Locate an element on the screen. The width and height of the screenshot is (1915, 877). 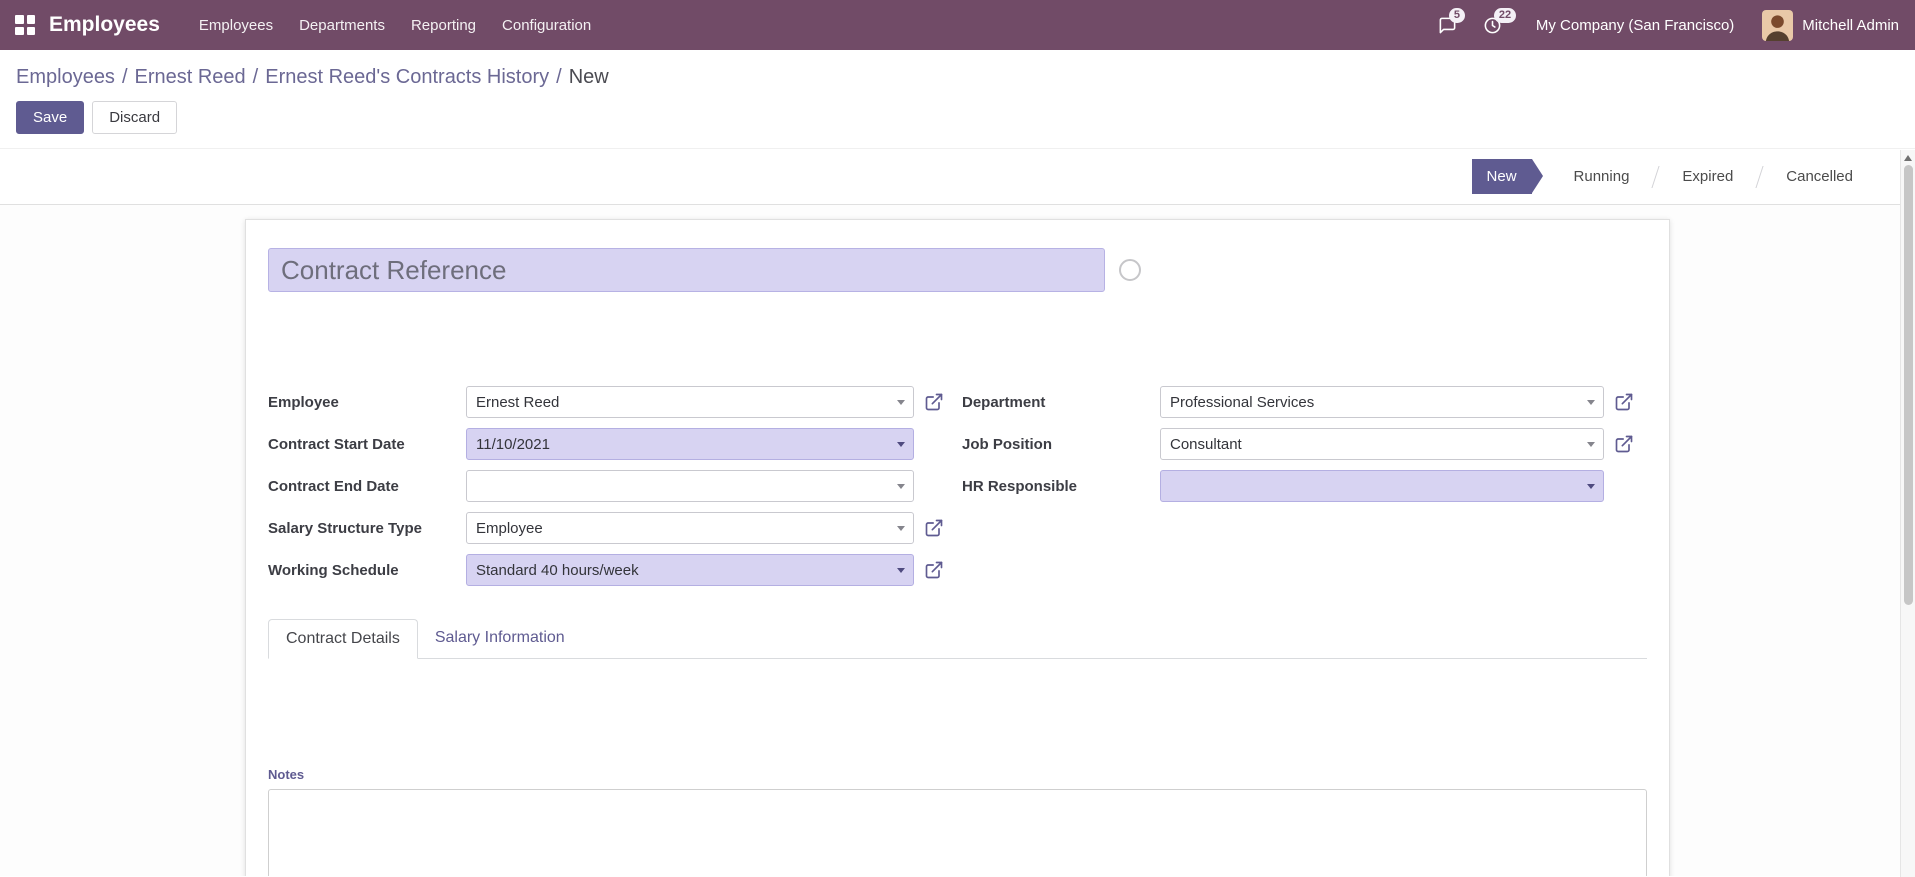
tab-contract-details: Contract Details is located at coordinates (343, 639).